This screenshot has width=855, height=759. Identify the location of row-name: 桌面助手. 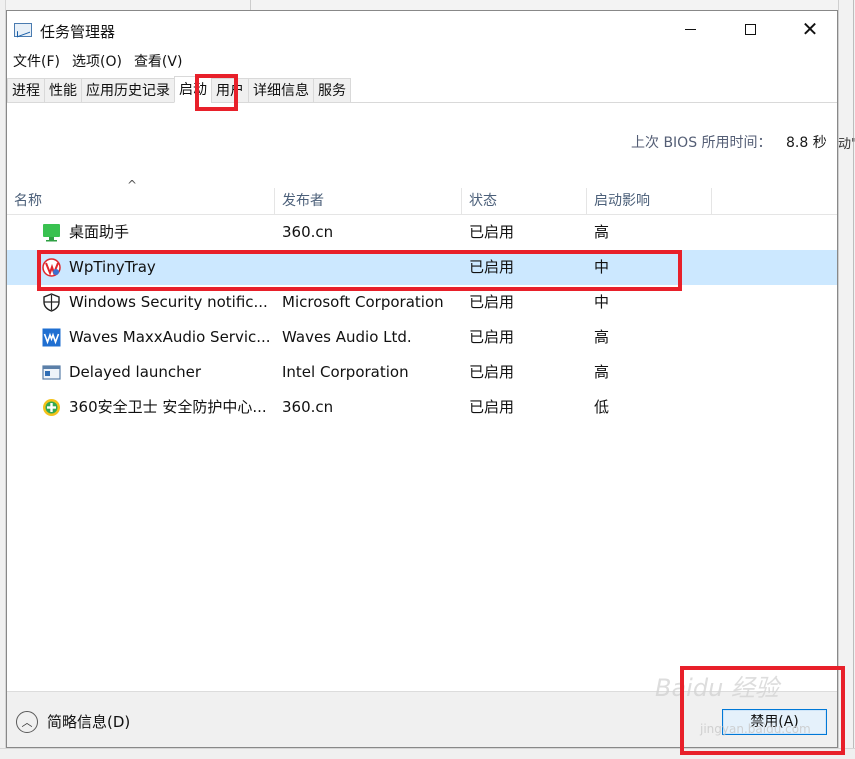
(99, 232).